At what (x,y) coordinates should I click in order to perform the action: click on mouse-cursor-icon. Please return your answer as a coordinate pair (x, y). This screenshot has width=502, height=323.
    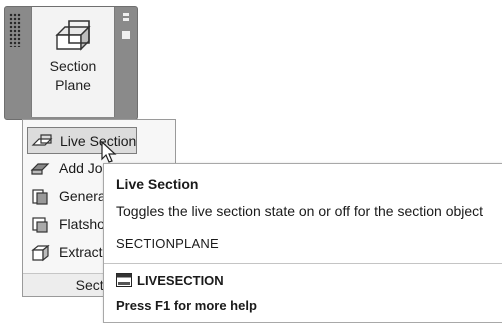
    Looking at the image, I should click on (109, 152).